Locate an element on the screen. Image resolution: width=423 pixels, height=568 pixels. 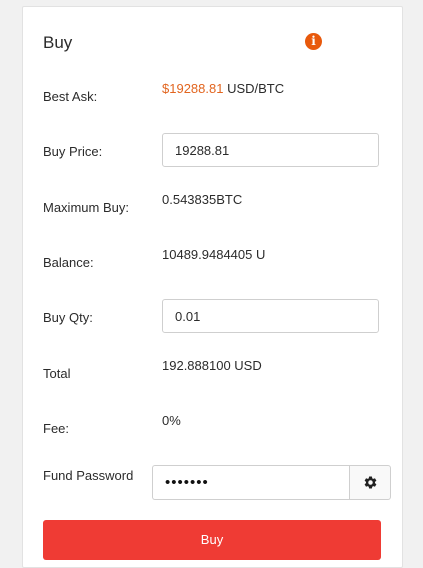
best-ask-label: Best Ask: is located at coordinates (70, 96).